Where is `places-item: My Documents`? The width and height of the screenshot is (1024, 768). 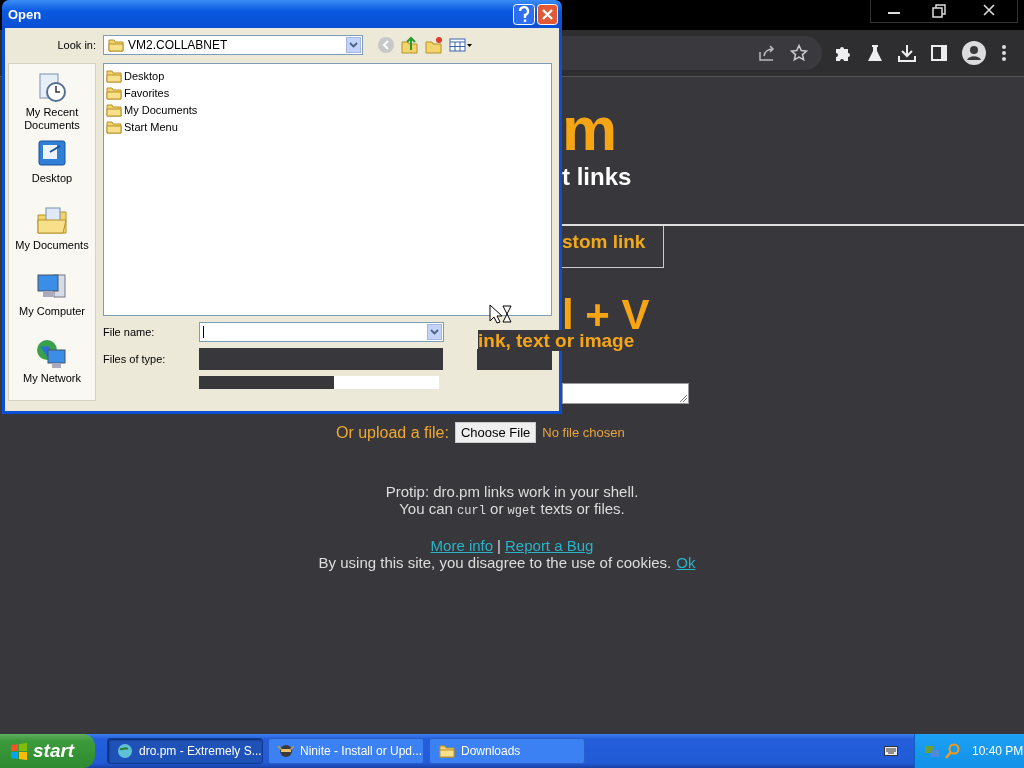
places-item: My Documents is located at coordinates (52, 236).